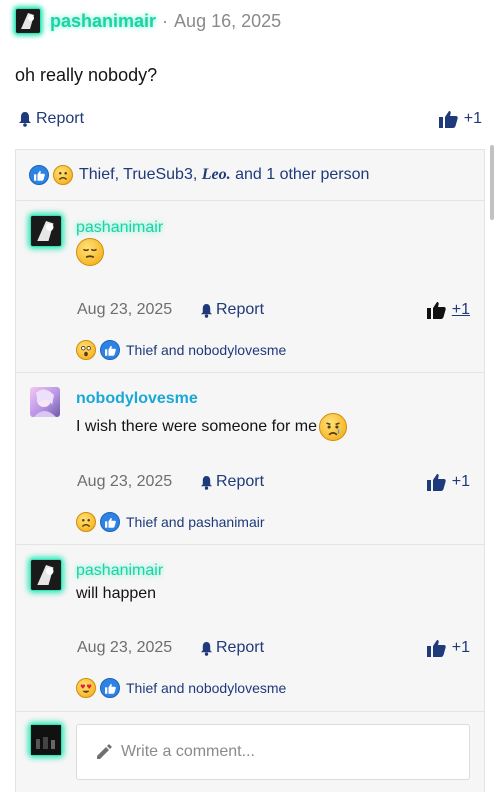 The width and height of the screenshot is (500, 792). I want to click on comment-reactions: Thief and pashanimair, so click(170, 522).